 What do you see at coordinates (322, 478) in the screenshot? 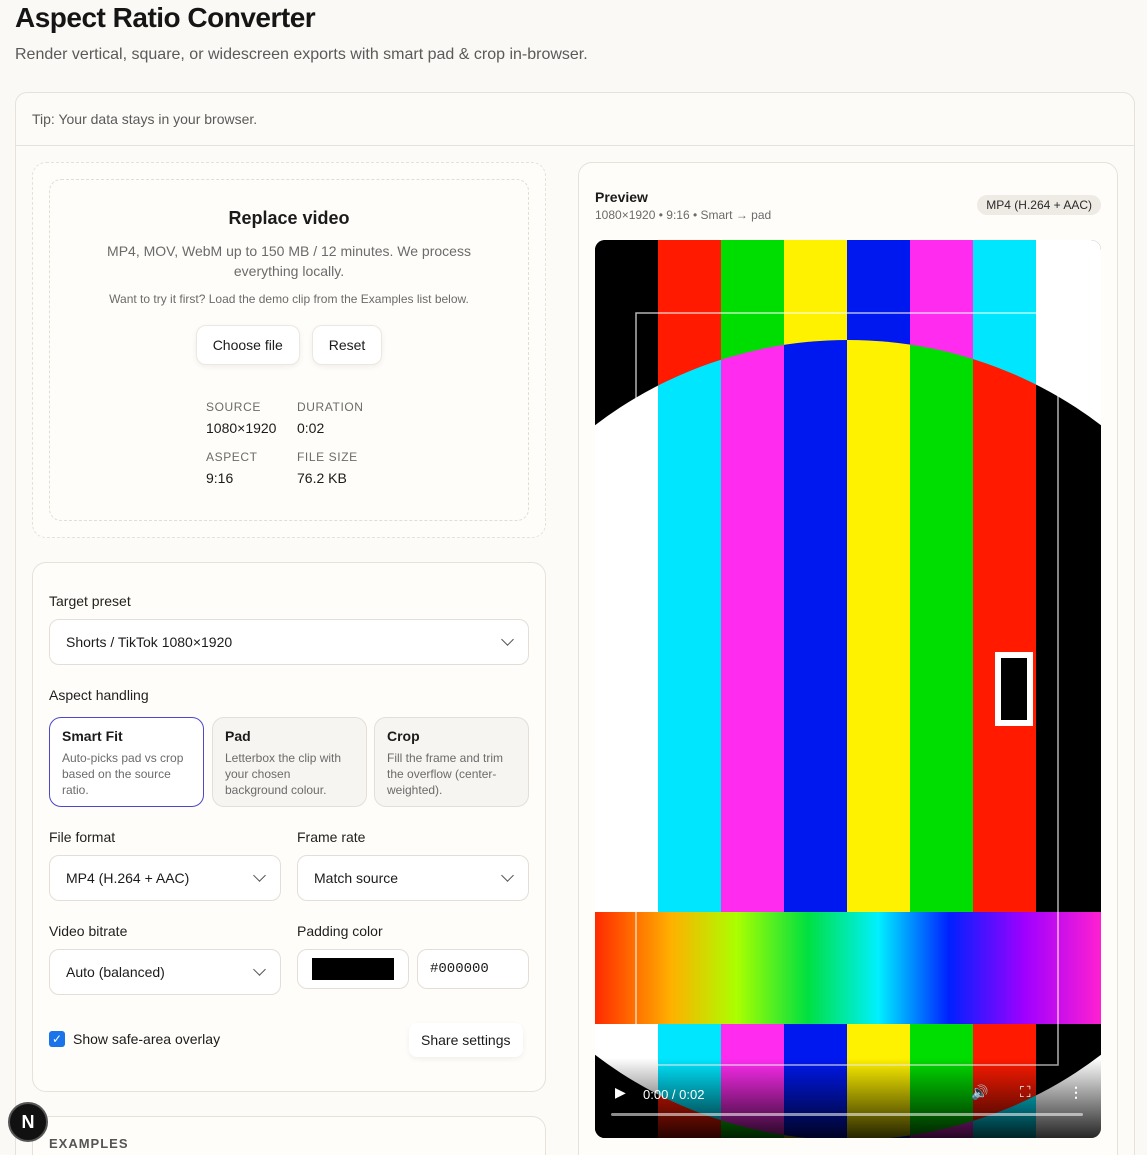
I see `file-size-value: 76.2 KB` at bounding box center [322, 478].